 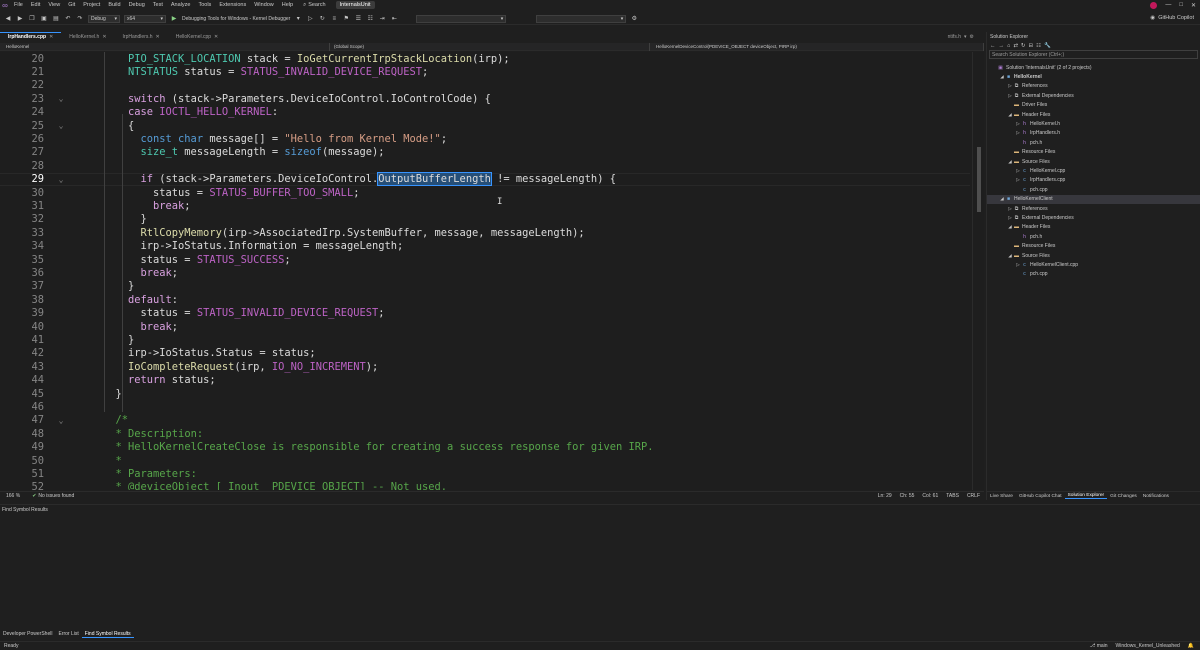 I want to click on performance-icon: ≡, so click(x=334, y=19).